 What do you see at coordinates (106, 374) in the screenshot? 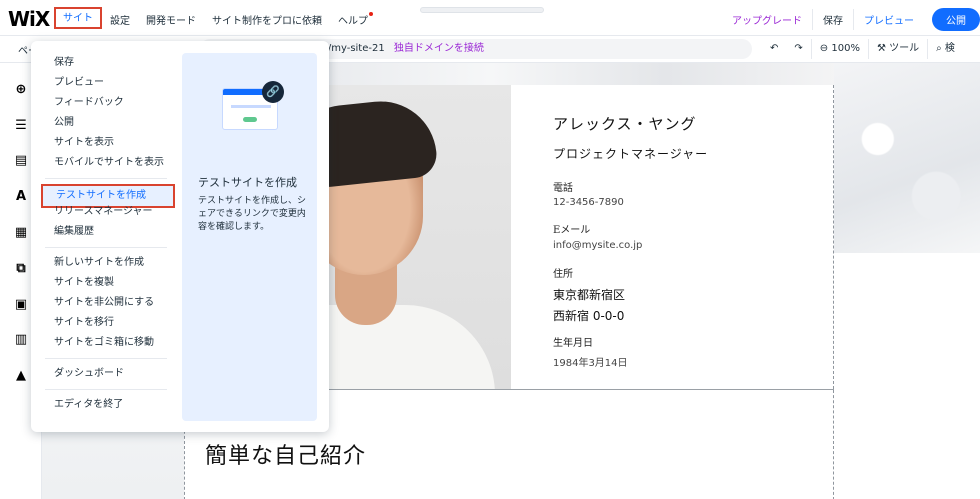
I see `menu-item-dashboard: ダッシュボード` at bounding box center [106, 374].